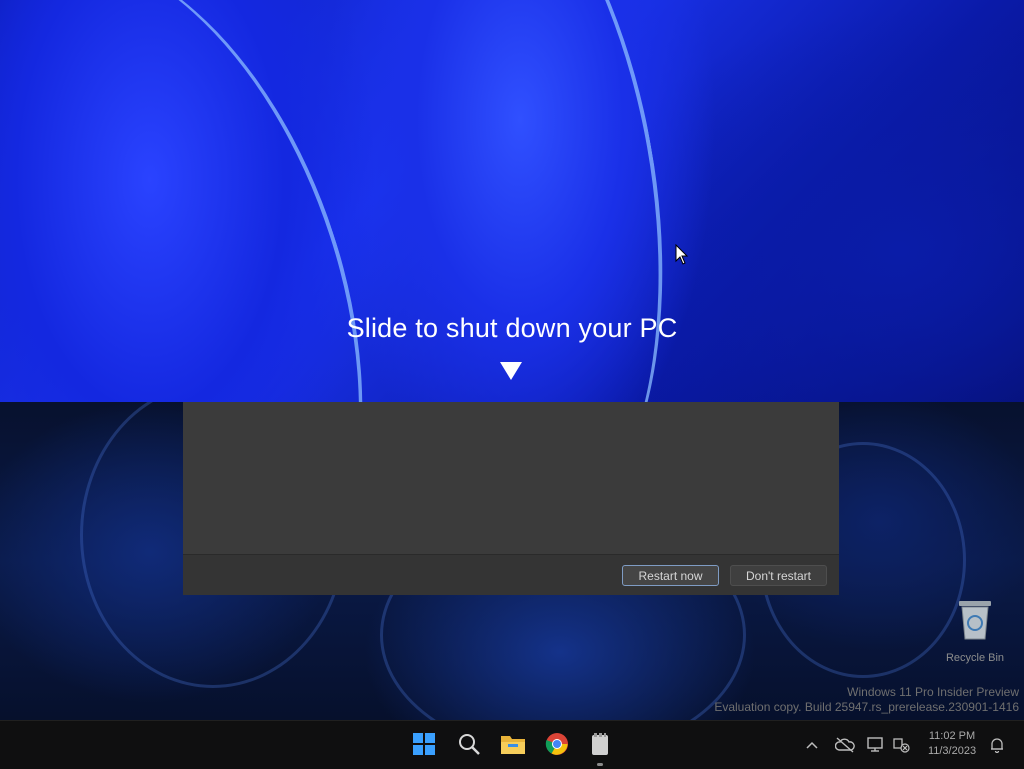 This screenshot has width=1024, height=769. What do you see at coordinates (511, 574) in the screenshot?
I see `dialog-footer: Restart now Don't restart` at bounding box center [511, 574].